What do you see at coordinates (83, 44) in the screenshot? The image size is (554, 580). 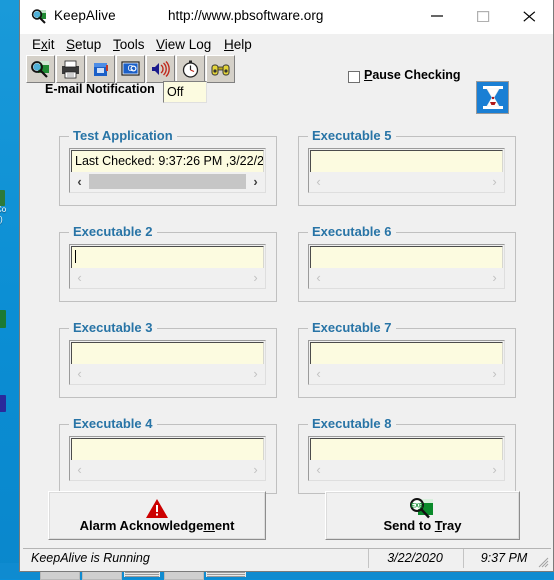 I see `menu-item-setup: Setup` at bounding box center [83, 44].